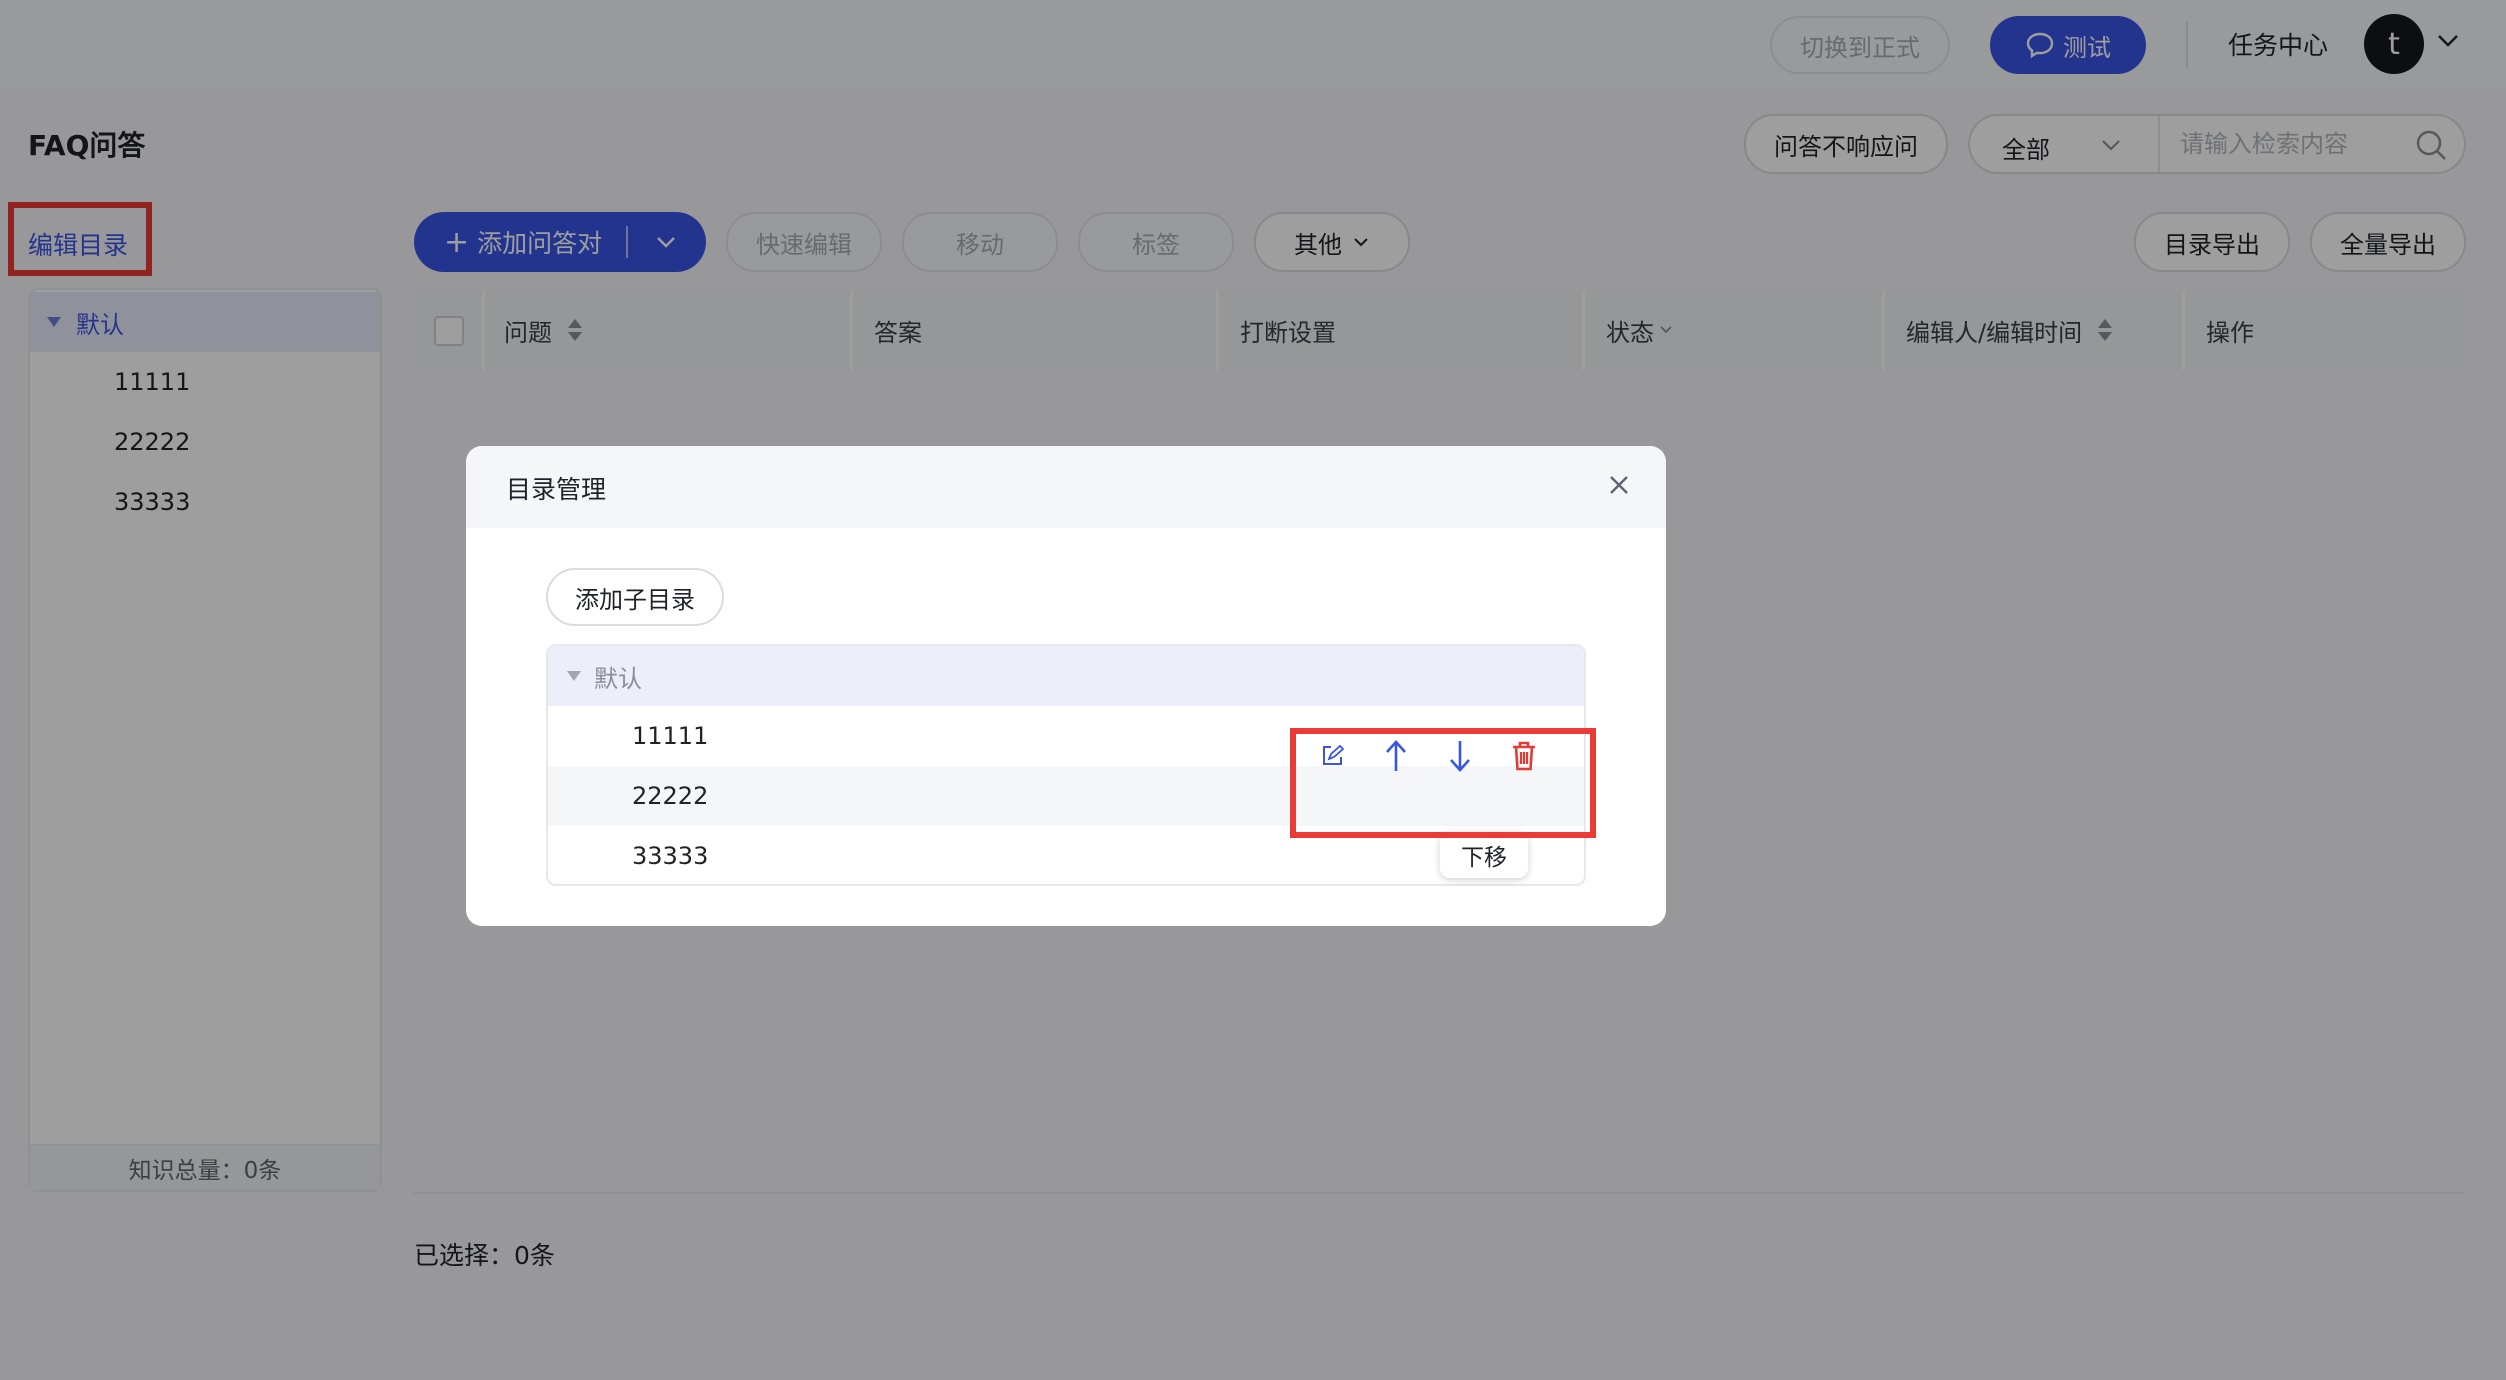 Image resolution: width=2506 pixels, height=1380 pixels. I want to click on tree-node-label: 22222, so click(670, 796).